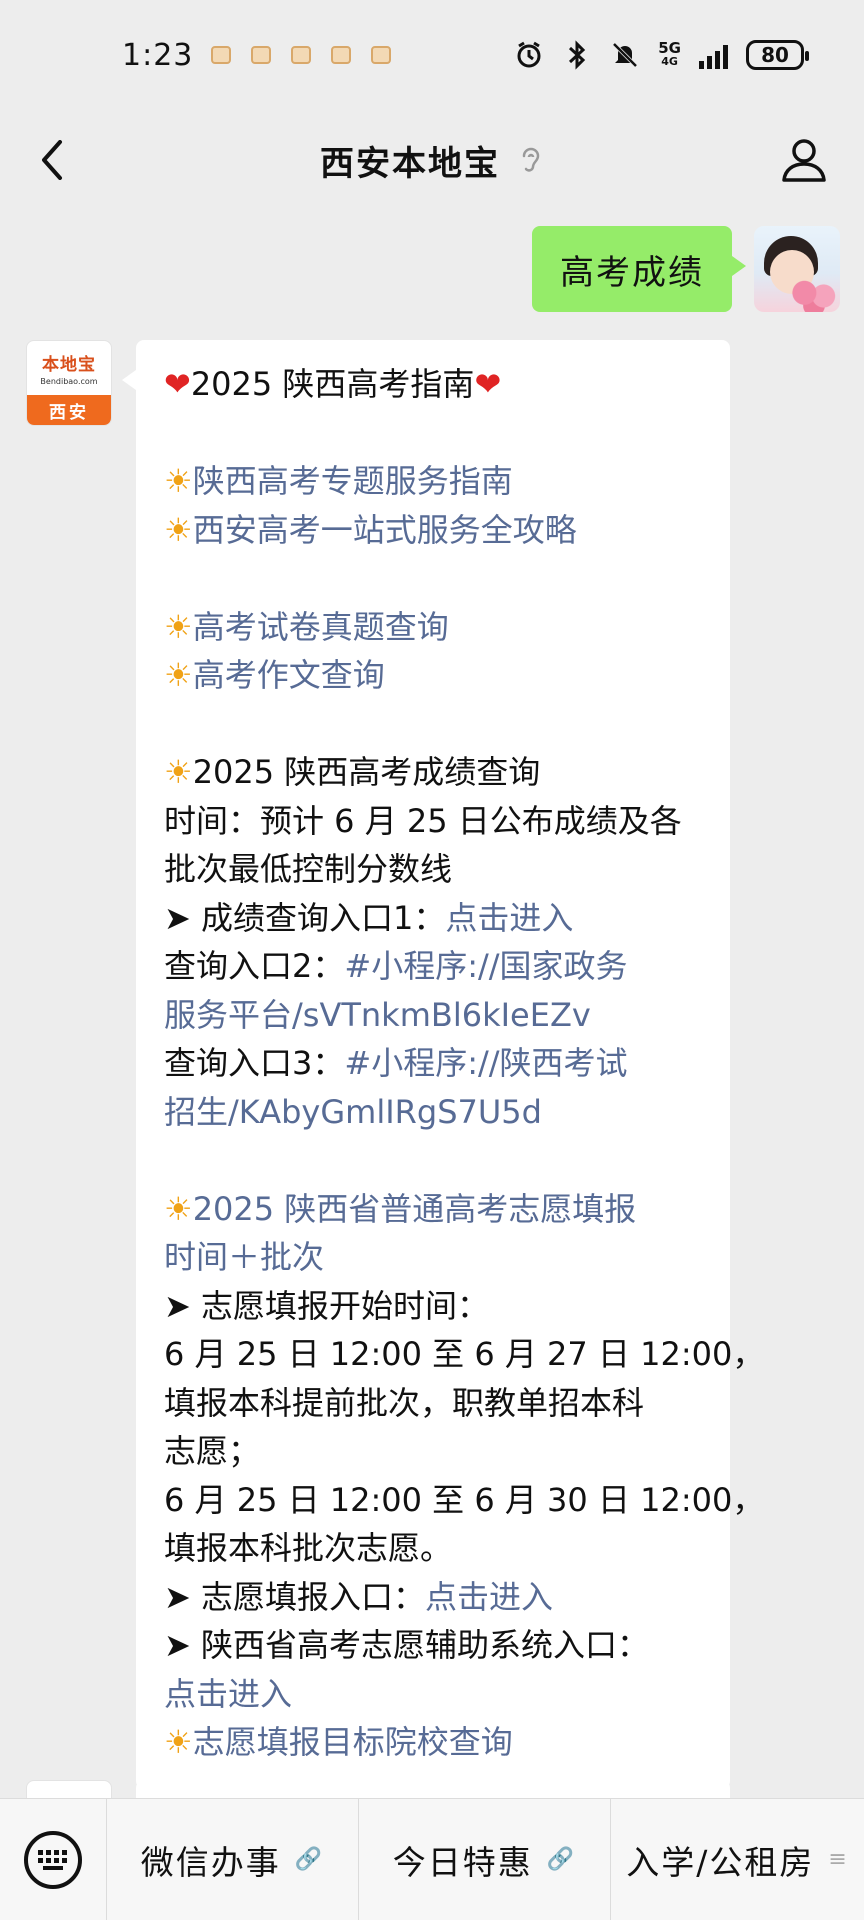 Image resolution: width=864 pixels, height=1920 pixels. I want to click on menu-school-housing: 入学/公租房 ≡, so click(737, 1859).